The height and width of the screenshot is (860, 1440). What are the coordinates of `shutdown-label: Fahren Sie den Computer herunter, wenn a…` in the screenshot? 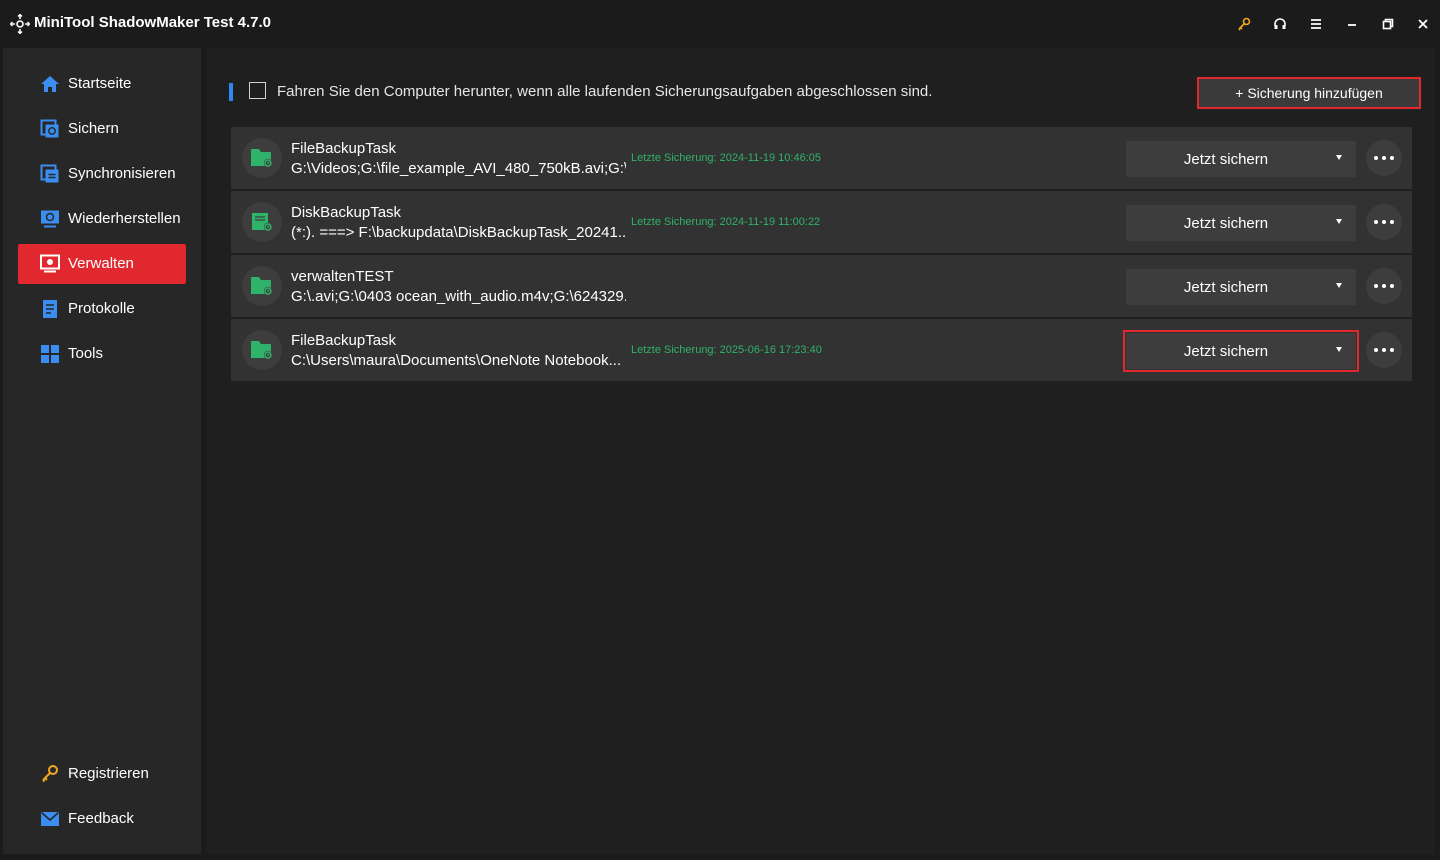 It's located at (605, 91).